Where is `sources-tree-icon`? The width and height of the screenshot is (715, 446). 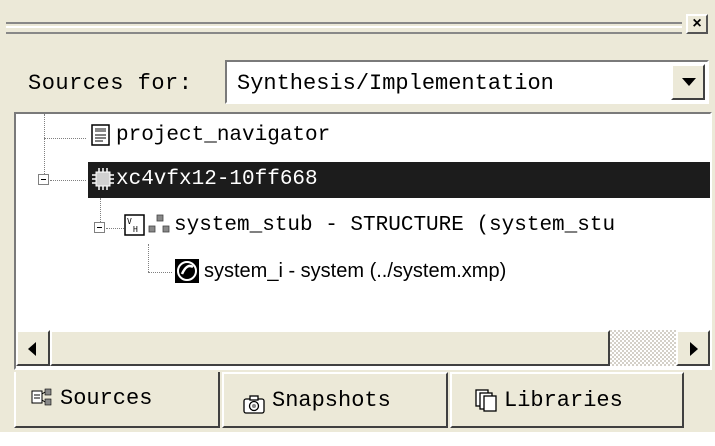
sources-tree-icon is located at coordinates (41, 397).